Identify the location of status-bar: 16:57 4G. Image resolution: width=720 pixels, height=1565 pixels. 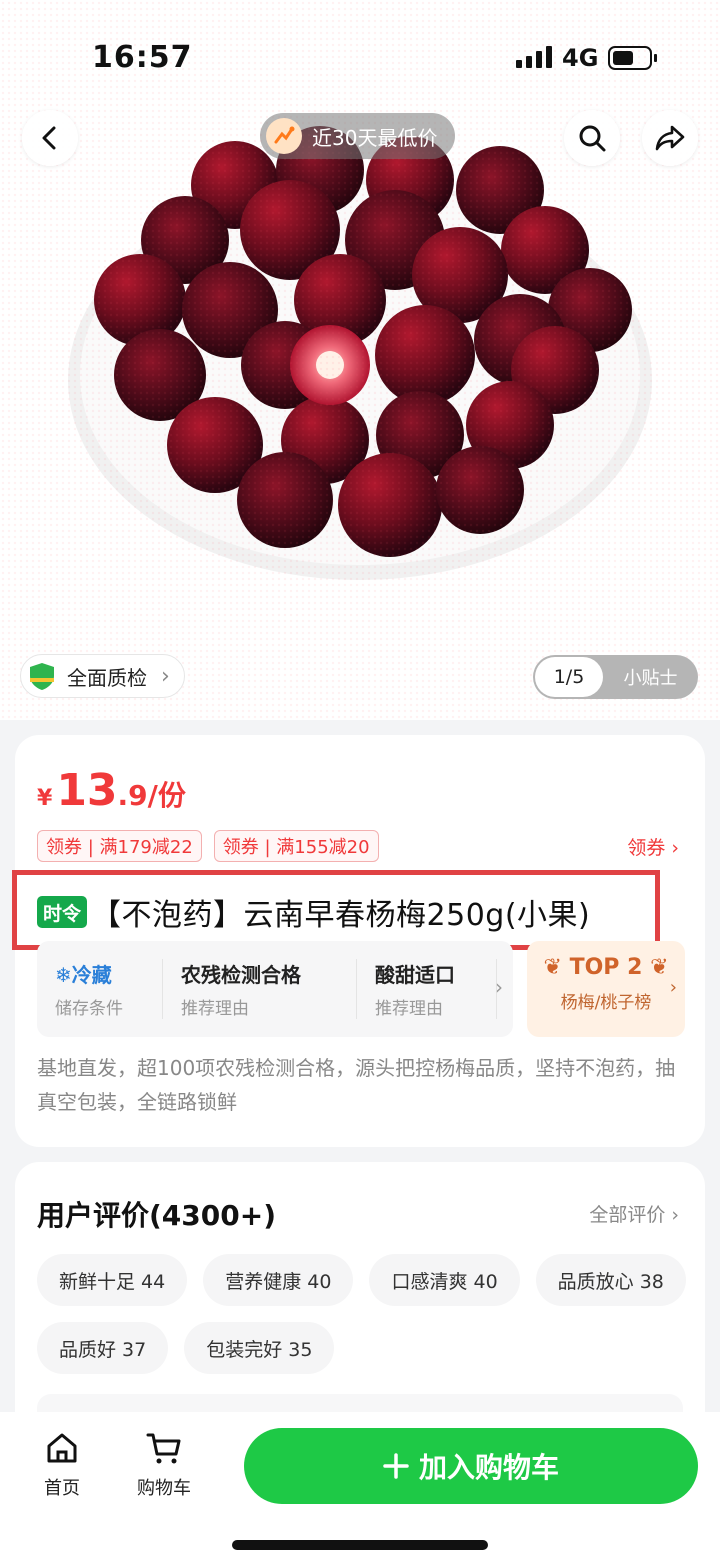
(360, 55).